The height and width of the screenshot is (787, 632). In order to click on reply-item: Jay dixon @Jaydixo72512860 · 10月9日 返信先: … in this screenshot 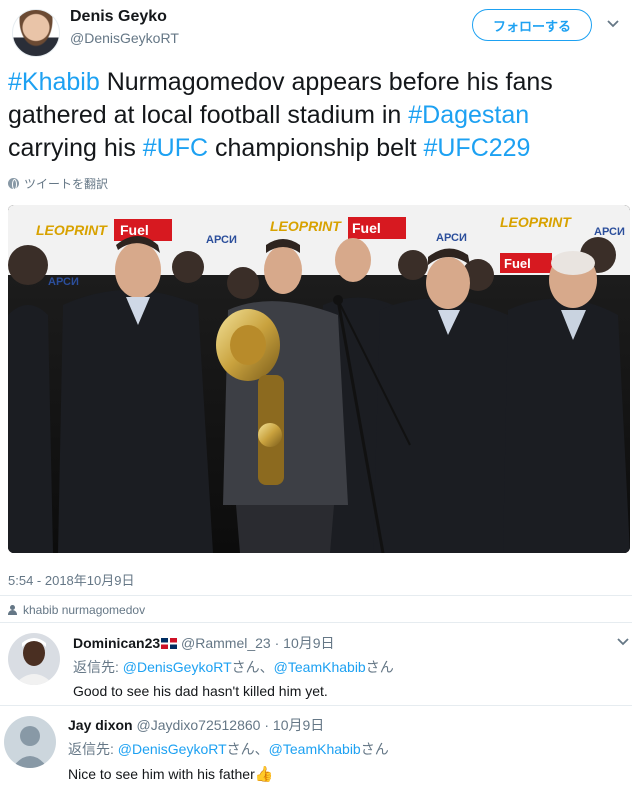, I will do `click(316, 746)`.